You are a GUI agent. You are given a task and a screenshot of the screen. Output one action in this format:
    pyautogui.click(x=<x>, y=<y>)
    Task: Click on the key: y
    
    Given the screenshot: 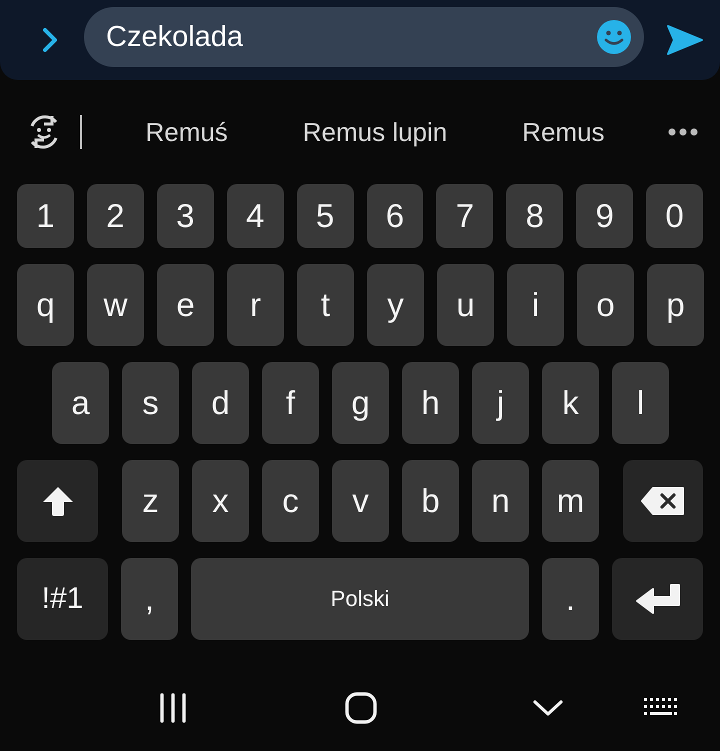 What is the action you would take?
    pyautogui.click(x=395, y=305)
    